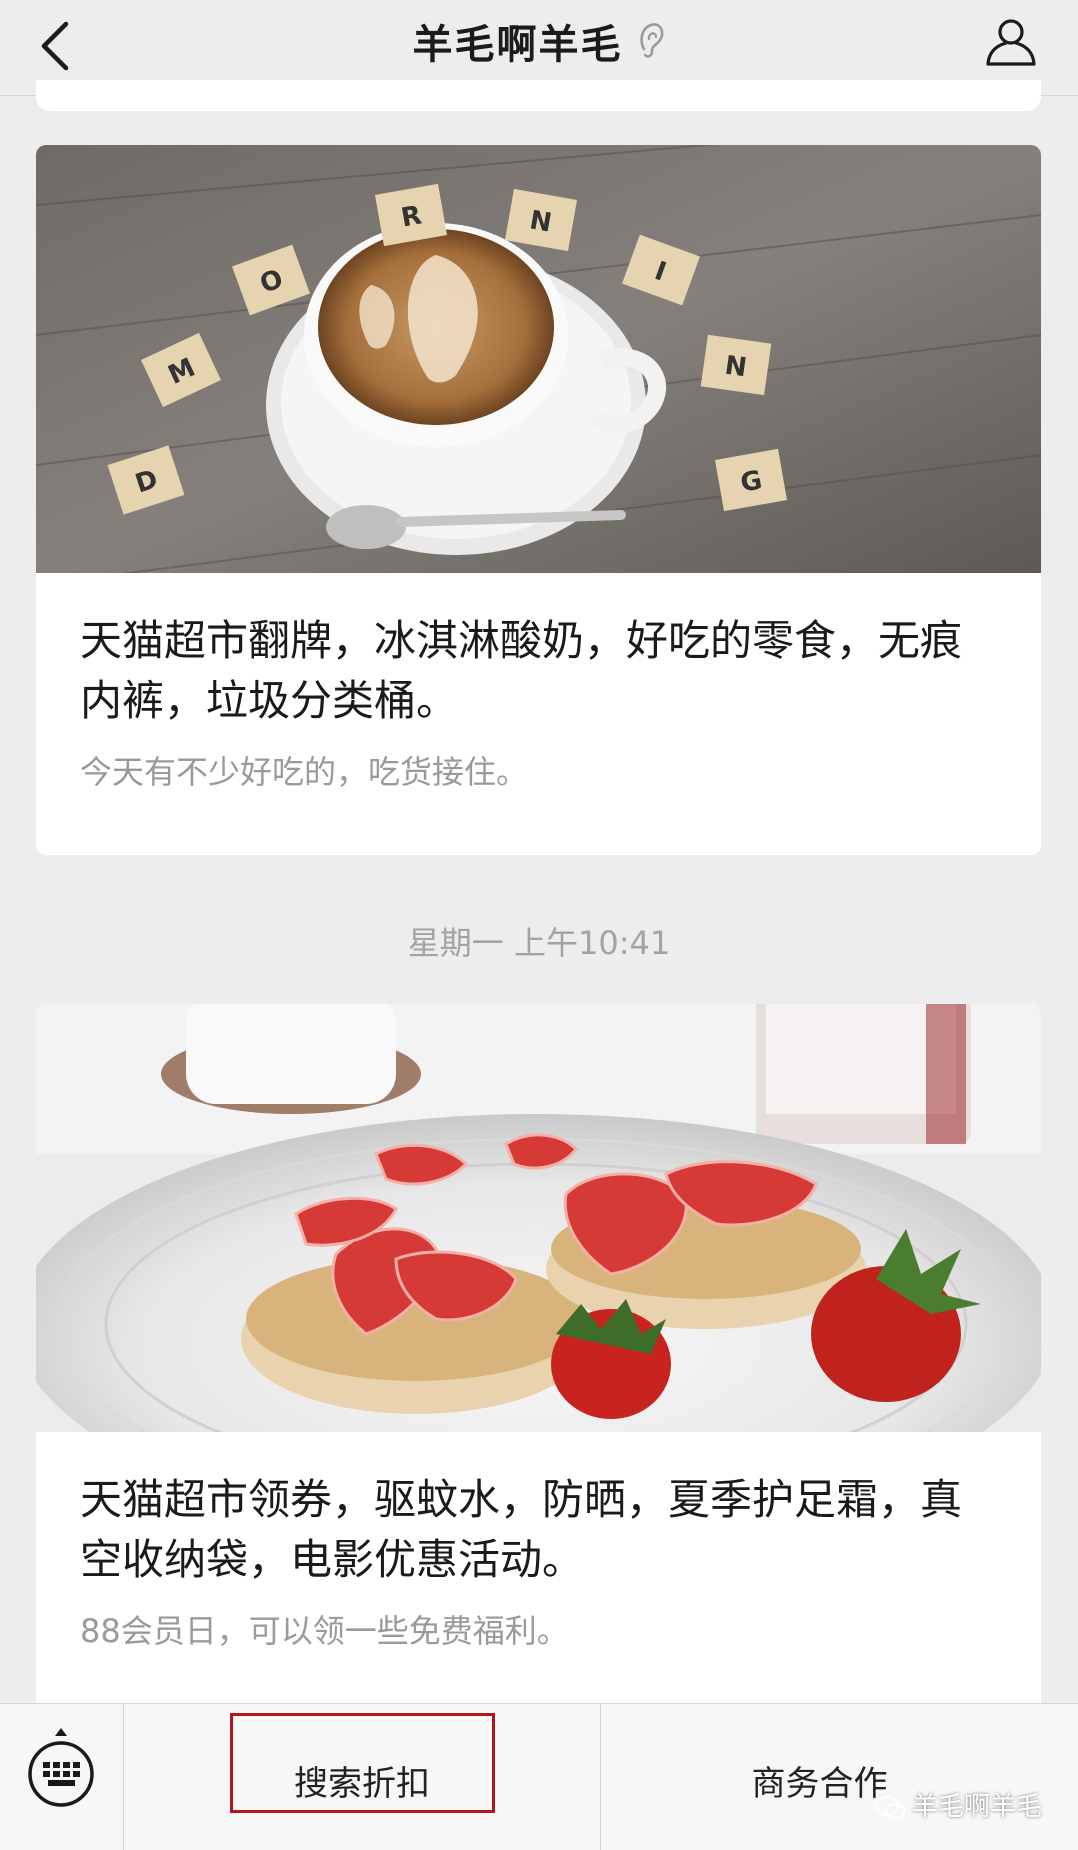 The image size is (1078, 1850). I want to click on menu-search-discount: 搜索折扣, so click(362, 1777).